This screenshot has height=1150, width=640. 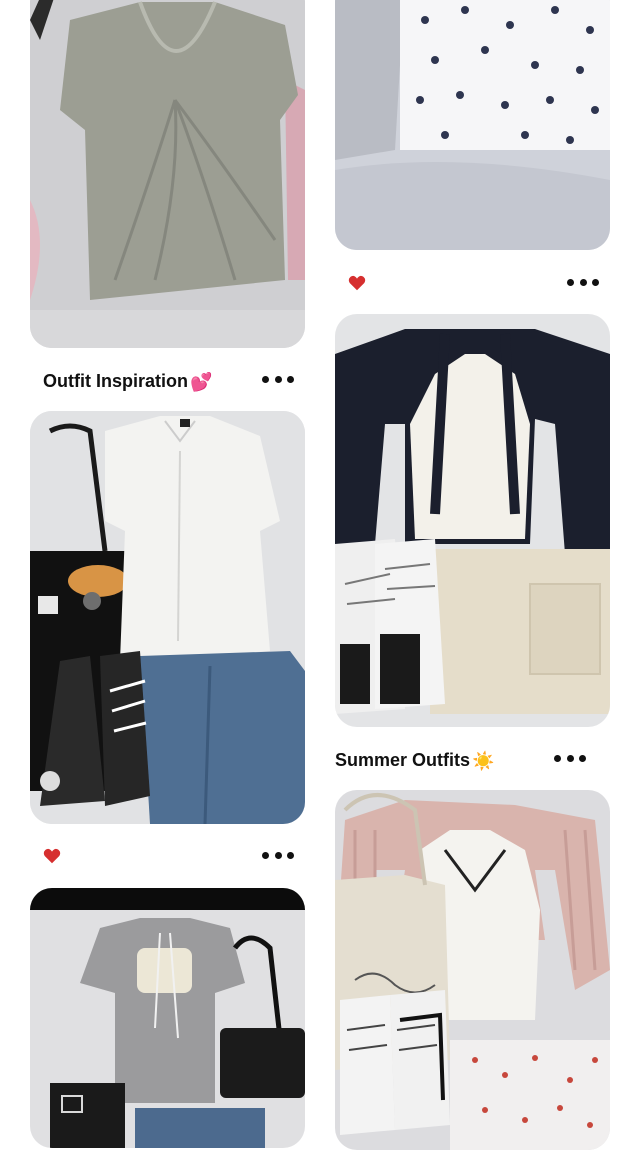 What do you see at coordinates (201, 381) in the screenshot?
I see `pin-caption-emoji: 💕` at bounding box center [201, 381].